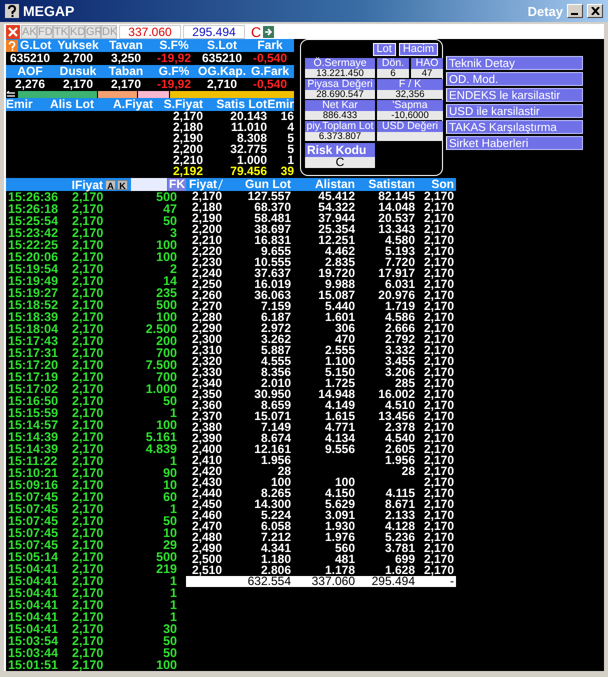 The height and width of the screenshot is (677, 608). Describe the element at coordinates (514, 127) in the screenshot. I see `menu-button: TAKAS Karşılaştırma` at that location.